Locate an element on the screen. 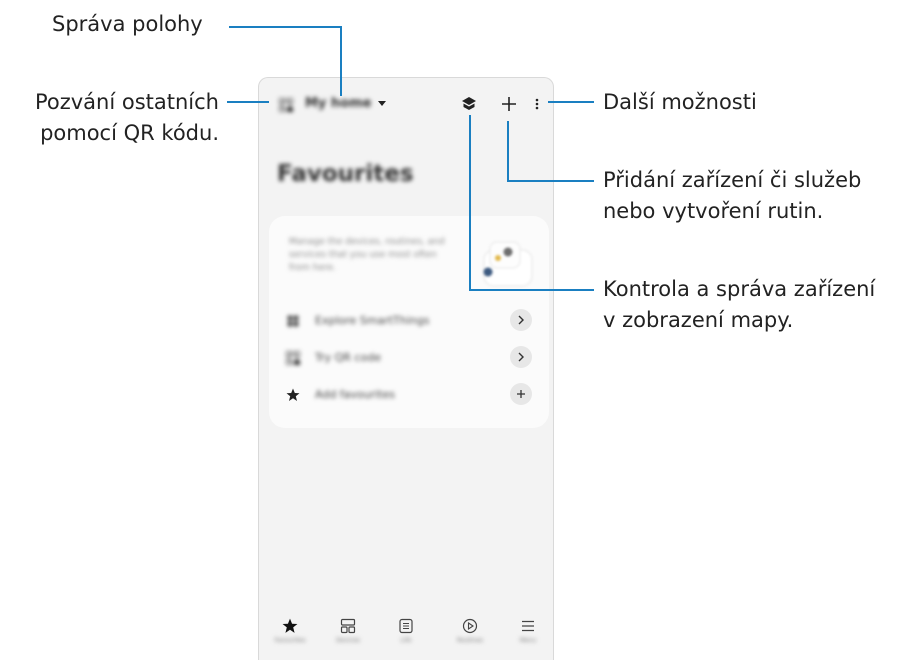  location-dropdown-icon is located at coordinates (382, 104).